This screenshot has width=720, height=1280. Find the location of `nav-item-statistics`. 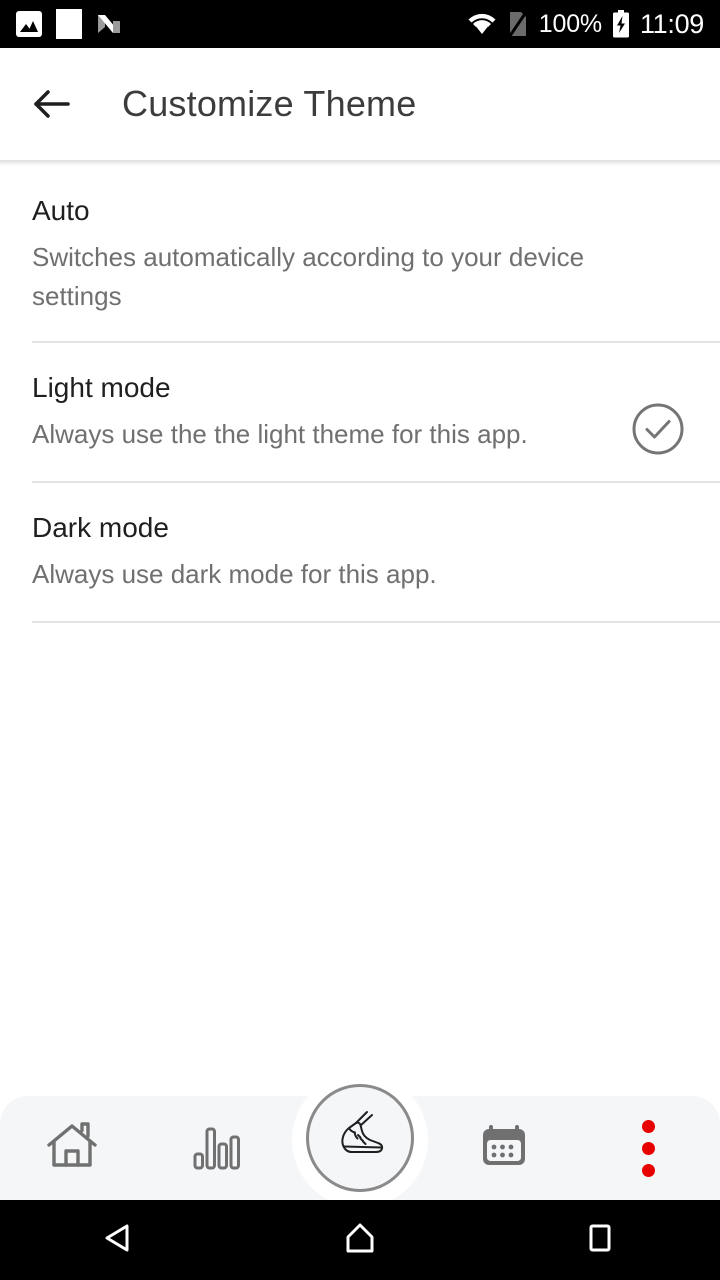

nav-item-statistics is located at coordinates (216, 1148).